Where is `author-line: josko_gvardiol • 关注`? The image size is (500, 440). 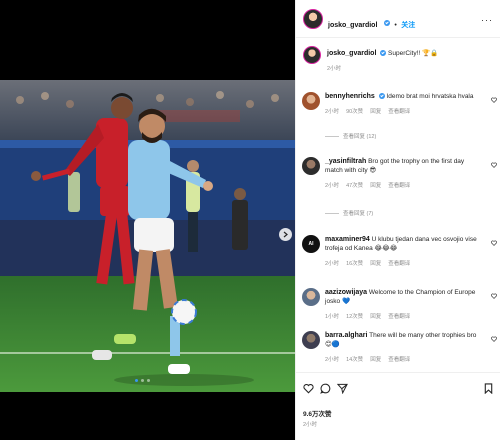
author-line: josko_gvardiol • 关注 is located at coordinates (371, 23).